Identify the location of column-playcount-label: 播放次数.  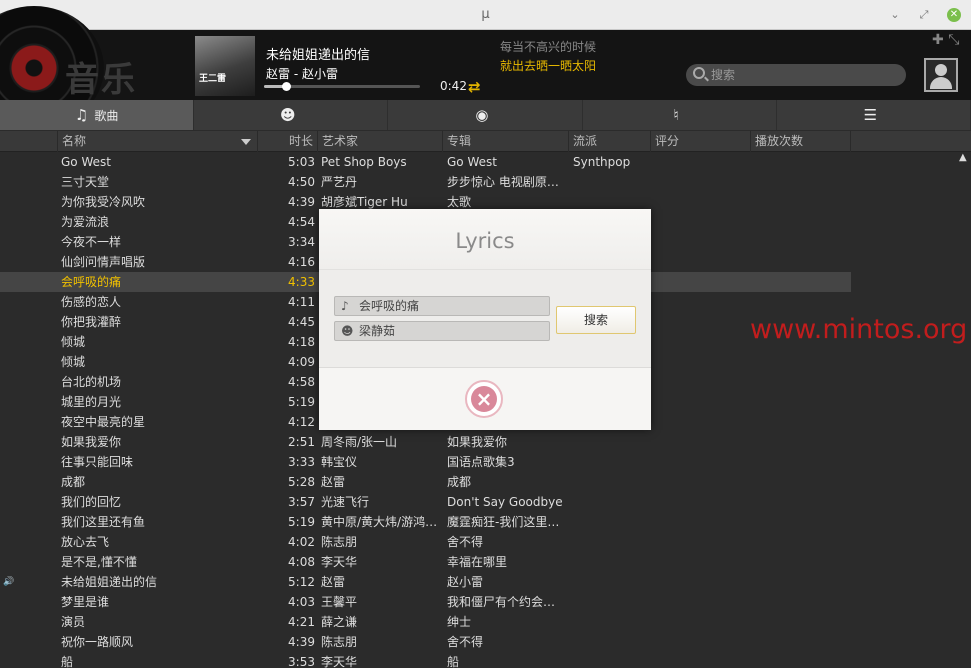
(779, 141).